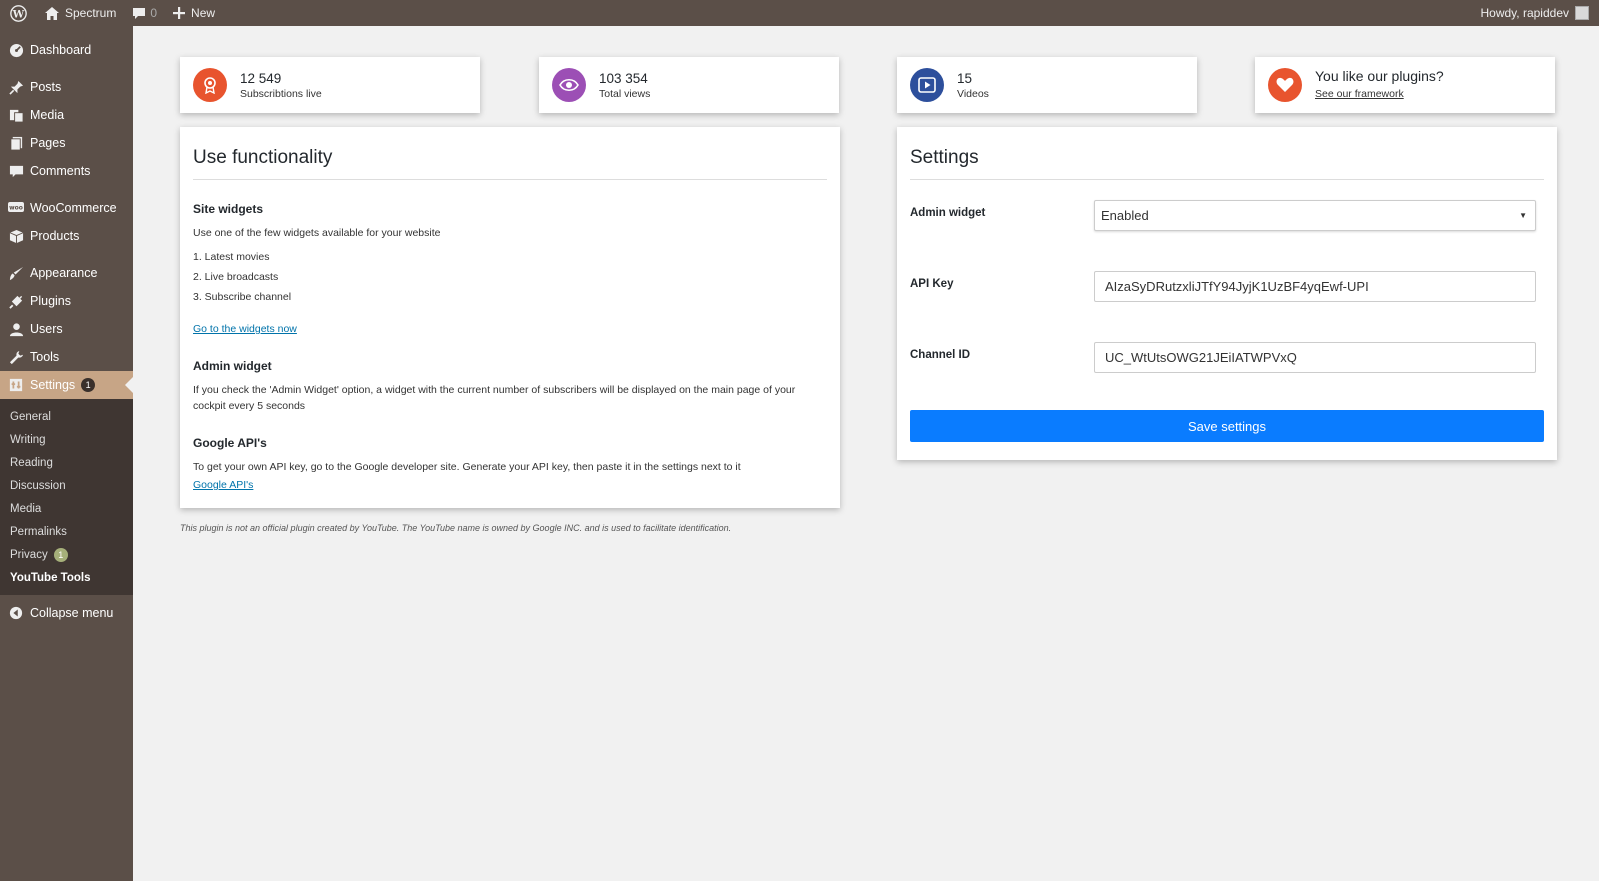  I want to click on user-icon, so click(16, 329).